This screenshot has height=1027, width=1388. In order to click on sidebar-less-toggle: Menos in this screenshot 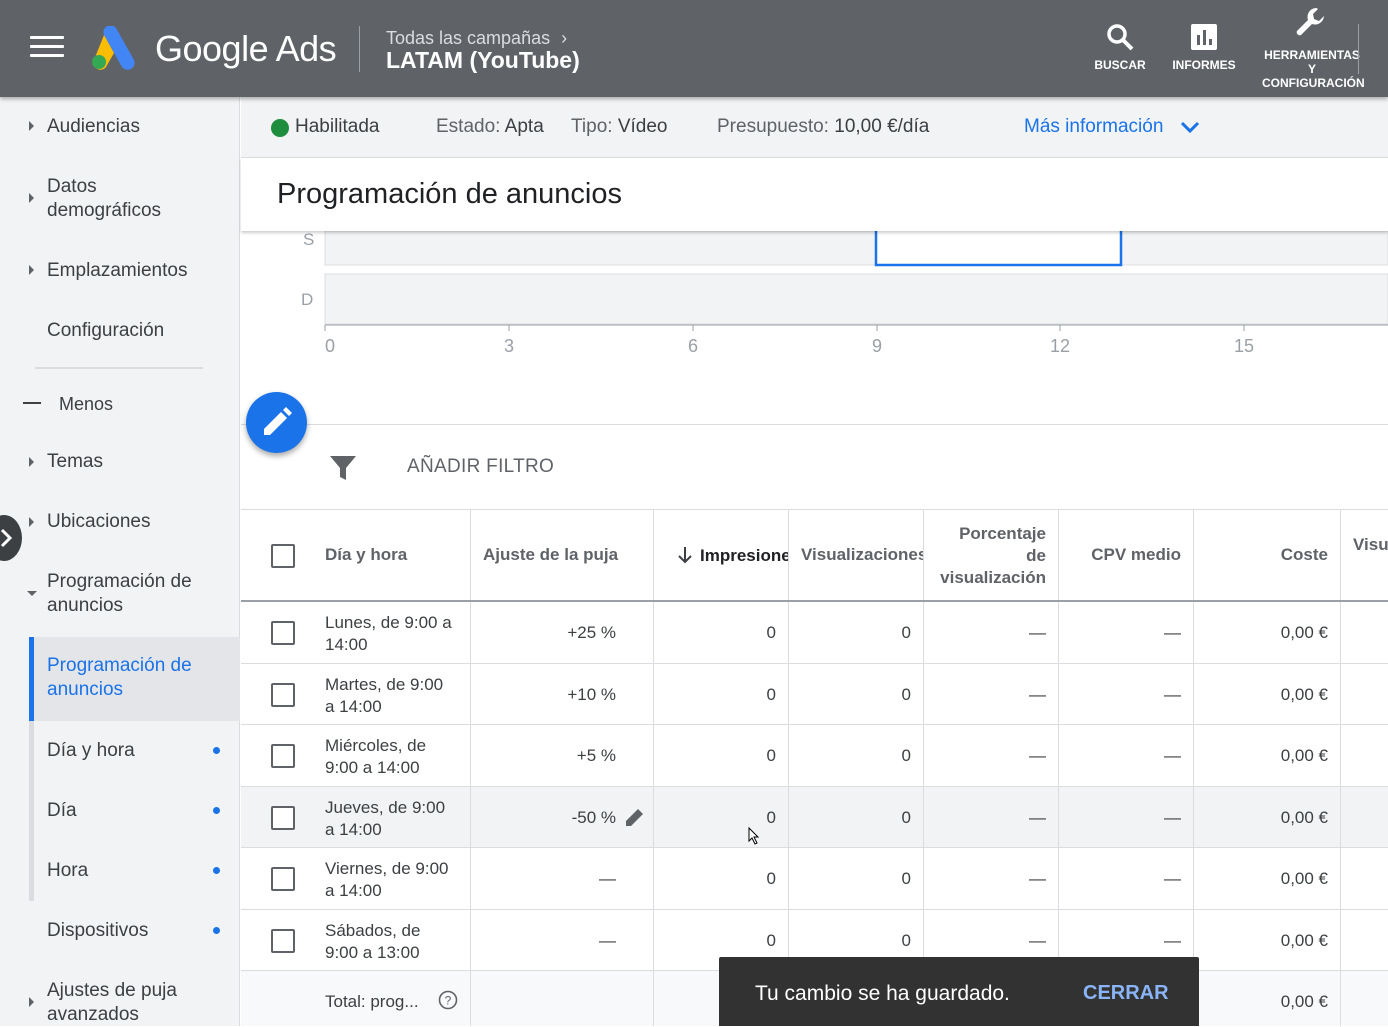, I will do `click(86, 404)`.